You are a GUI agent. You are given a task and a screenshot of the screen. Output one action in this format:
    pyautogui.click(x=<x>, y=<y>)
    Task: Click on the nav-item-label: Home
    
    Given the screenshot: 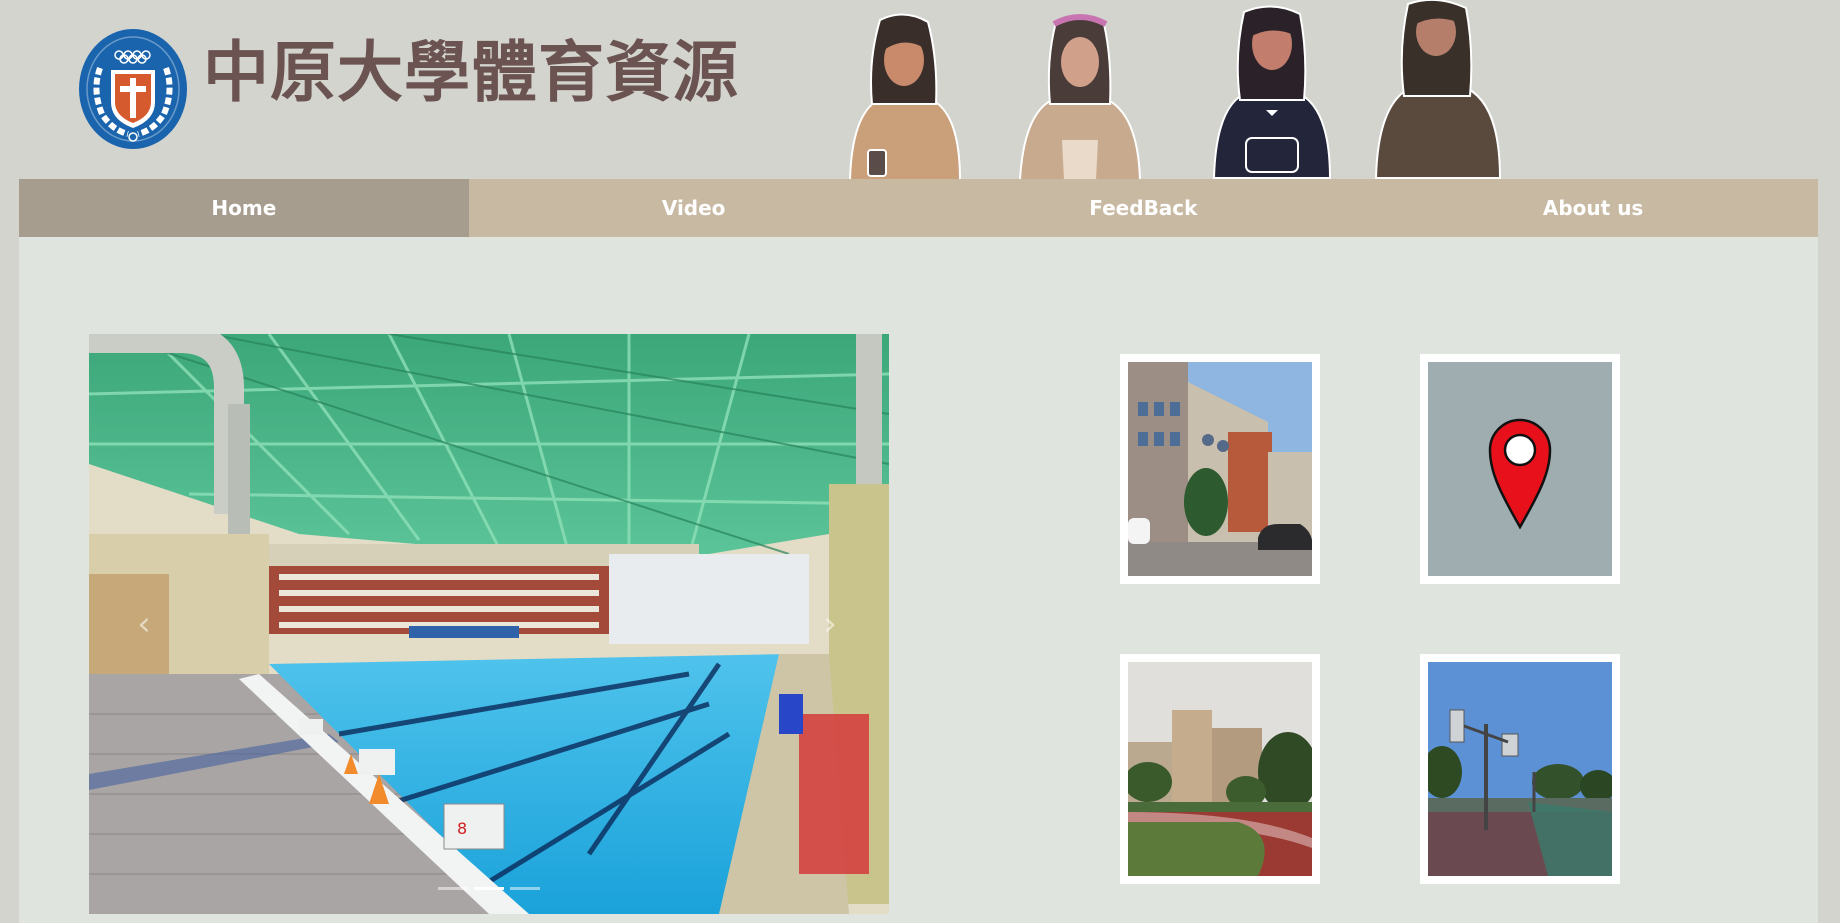 What is the action you would take?
    pyautogui.click(x=244, y=208)
    